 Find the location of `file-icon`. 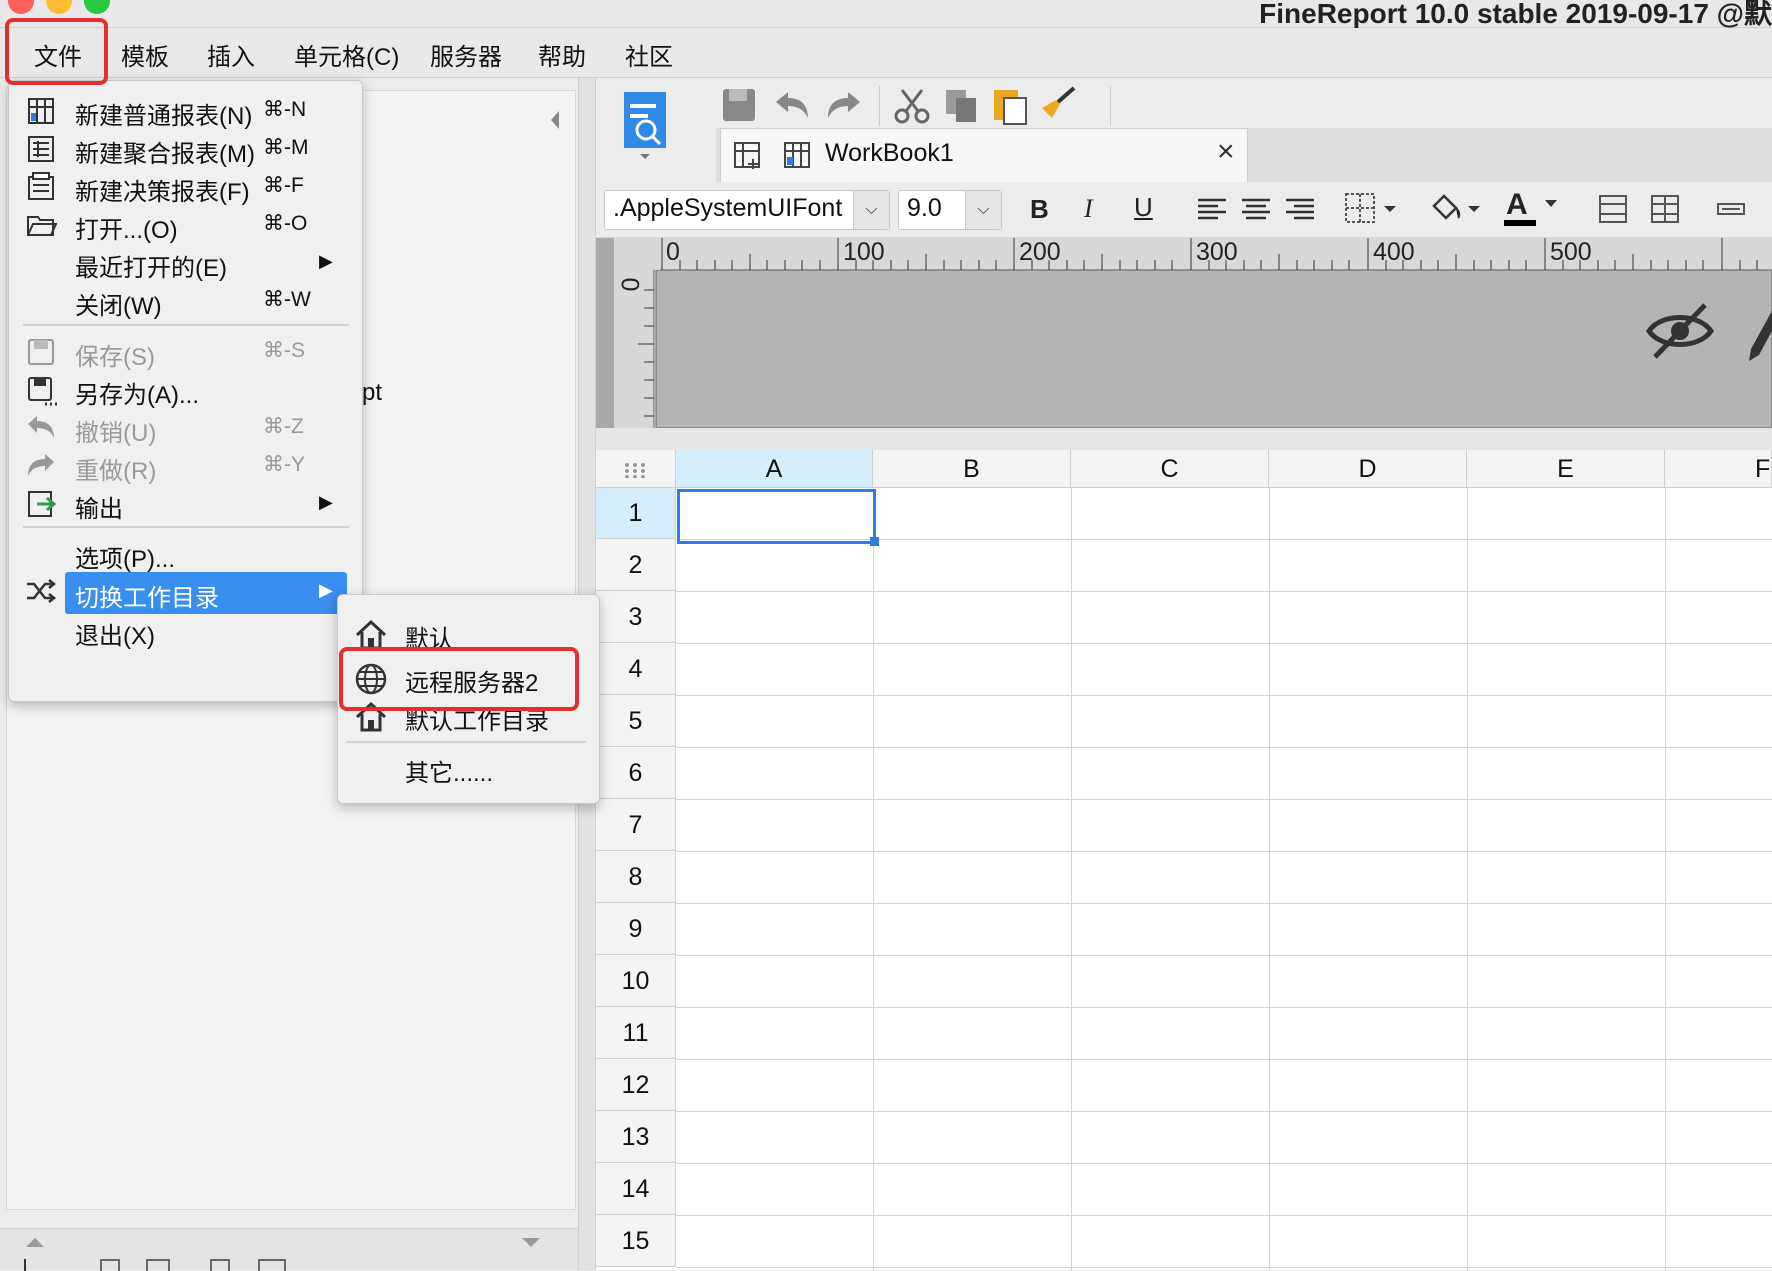

file-icon is located at coordinates (220, 1265).